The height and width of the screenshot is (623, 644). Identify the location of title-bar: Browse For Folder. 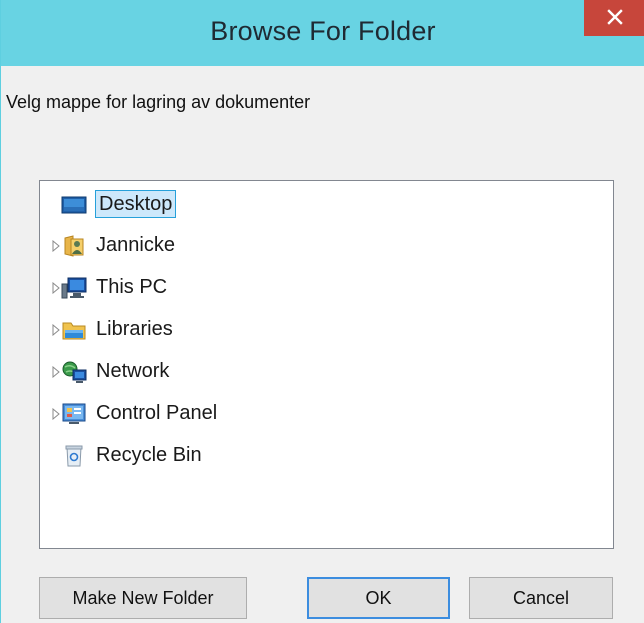
(322, 33).